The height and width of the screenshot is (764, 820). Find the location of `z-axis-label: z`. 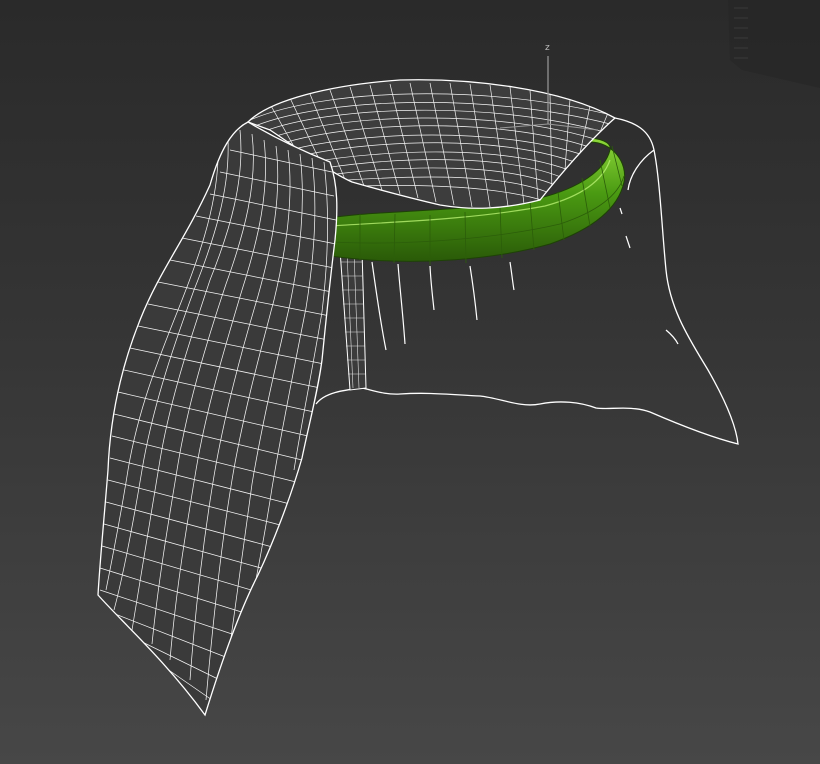

z-axis-label: z is located at coordinates (547, 48).